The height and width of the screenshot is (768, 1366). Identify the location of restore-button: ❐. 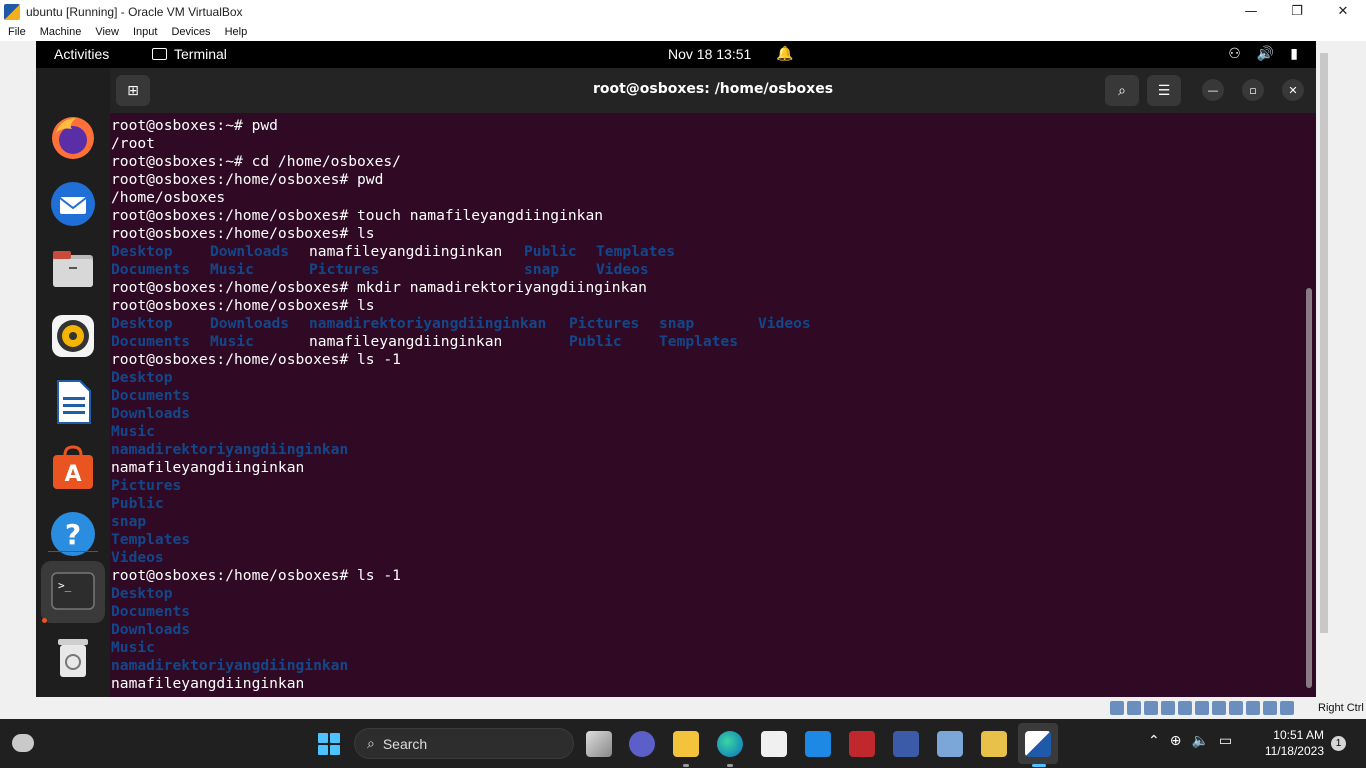
(1297, 11).